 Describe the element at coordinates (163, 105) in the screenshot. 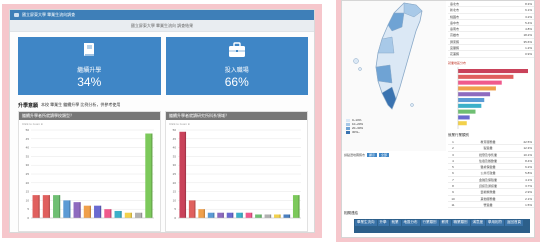

I see `analysis-caption: 升學意願 本校 畢業生 繼續升學 比例分析，供參考使用` at that location.